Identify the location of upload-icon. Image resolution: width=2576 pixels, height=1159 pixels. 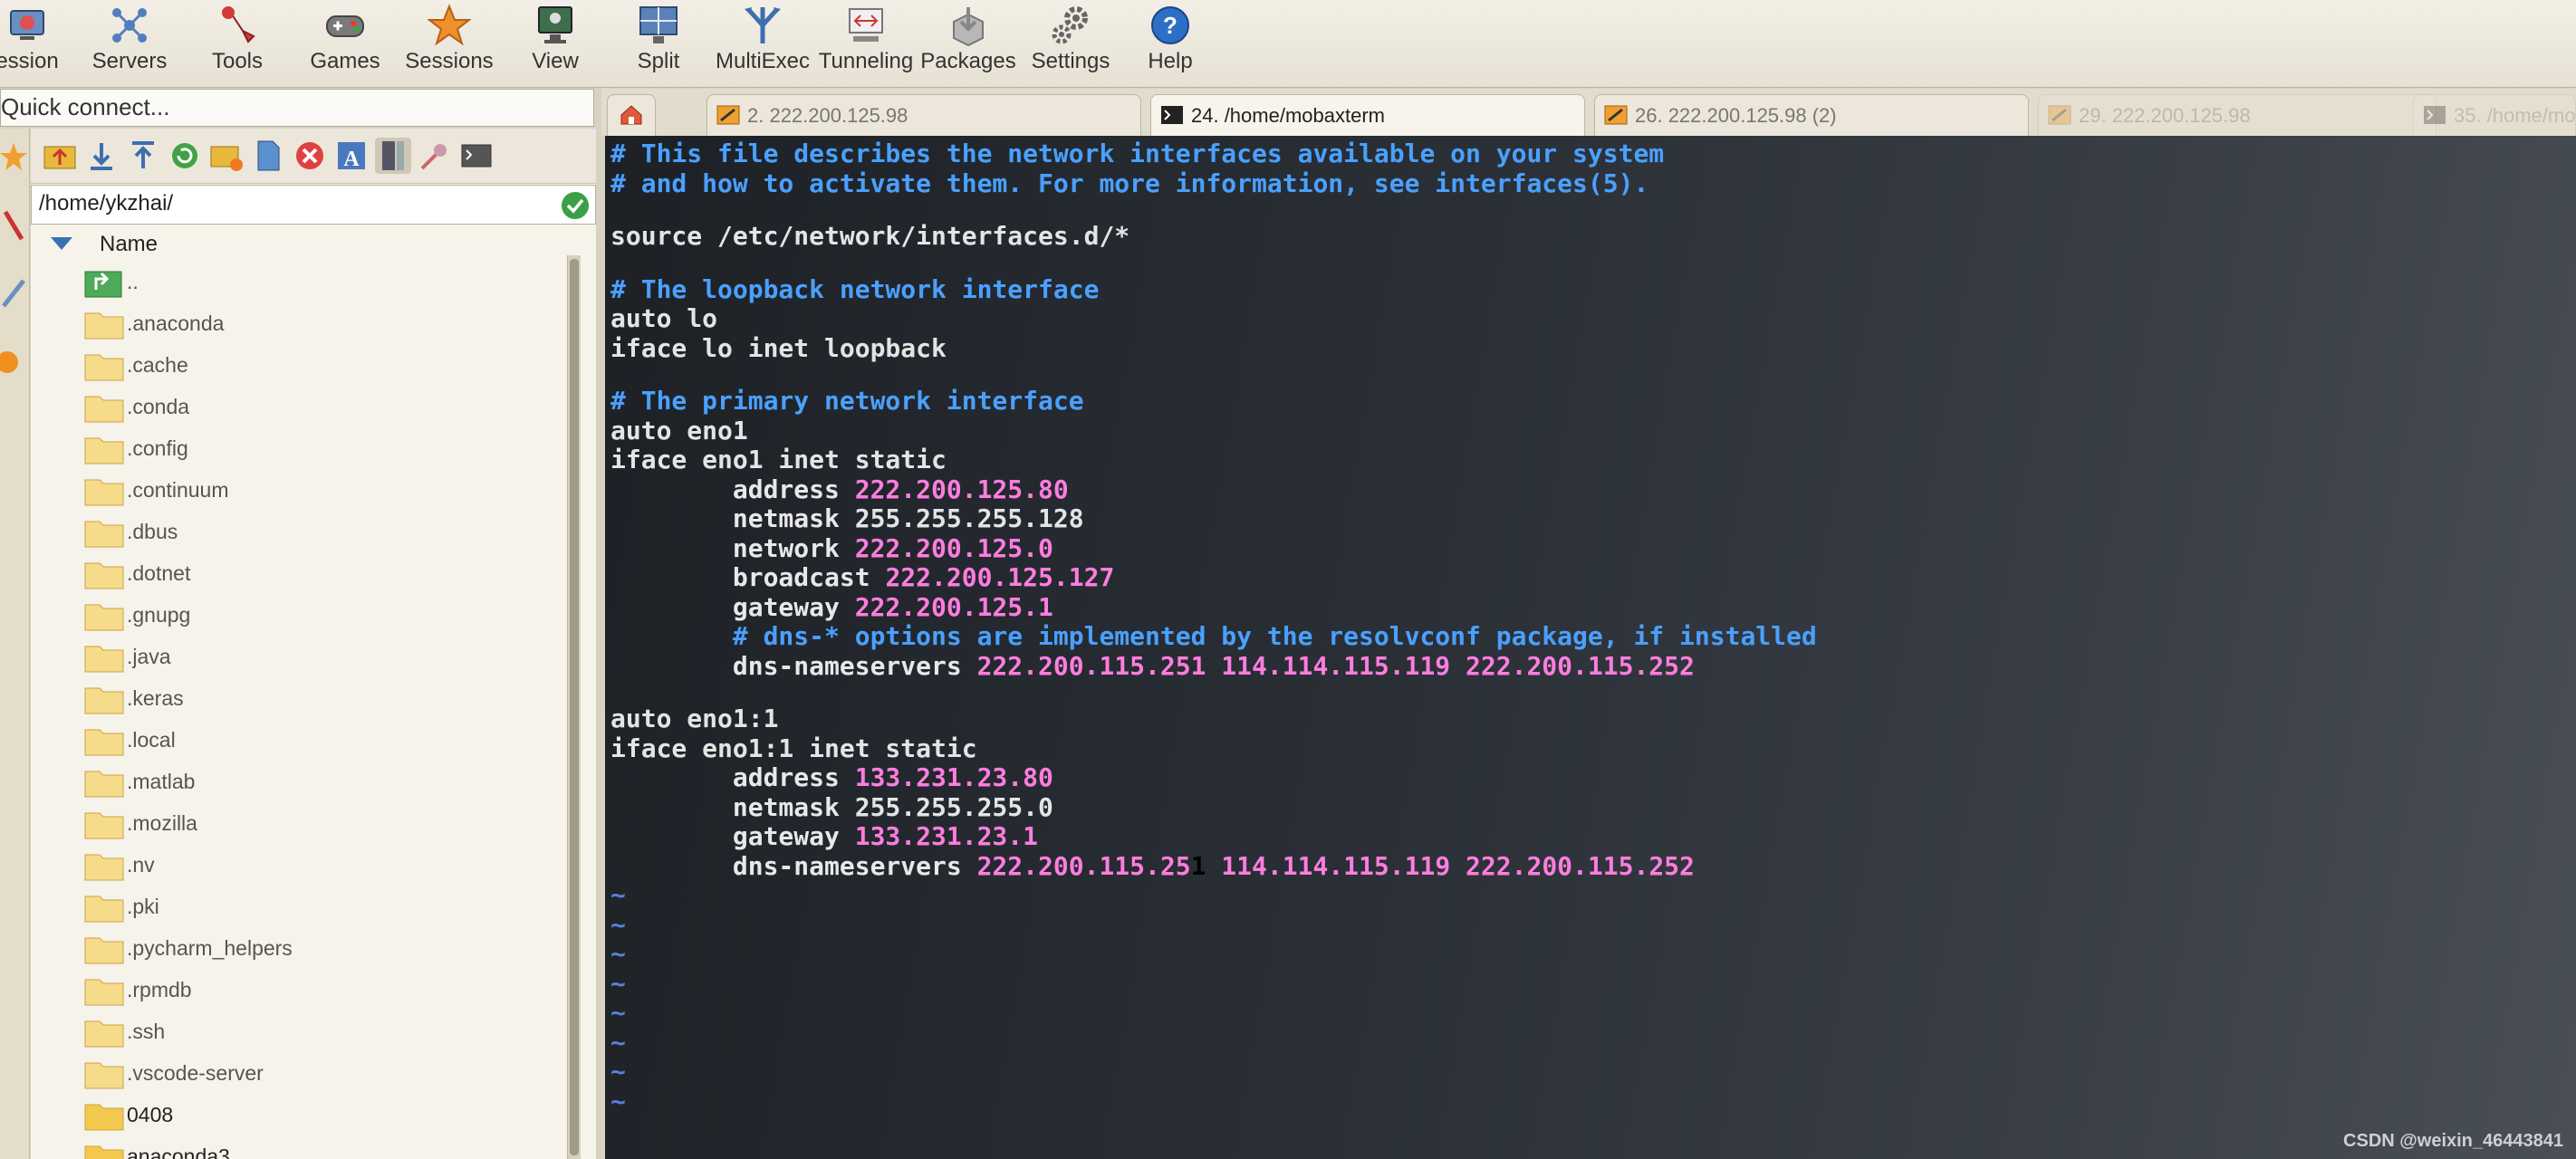
(143, 154).